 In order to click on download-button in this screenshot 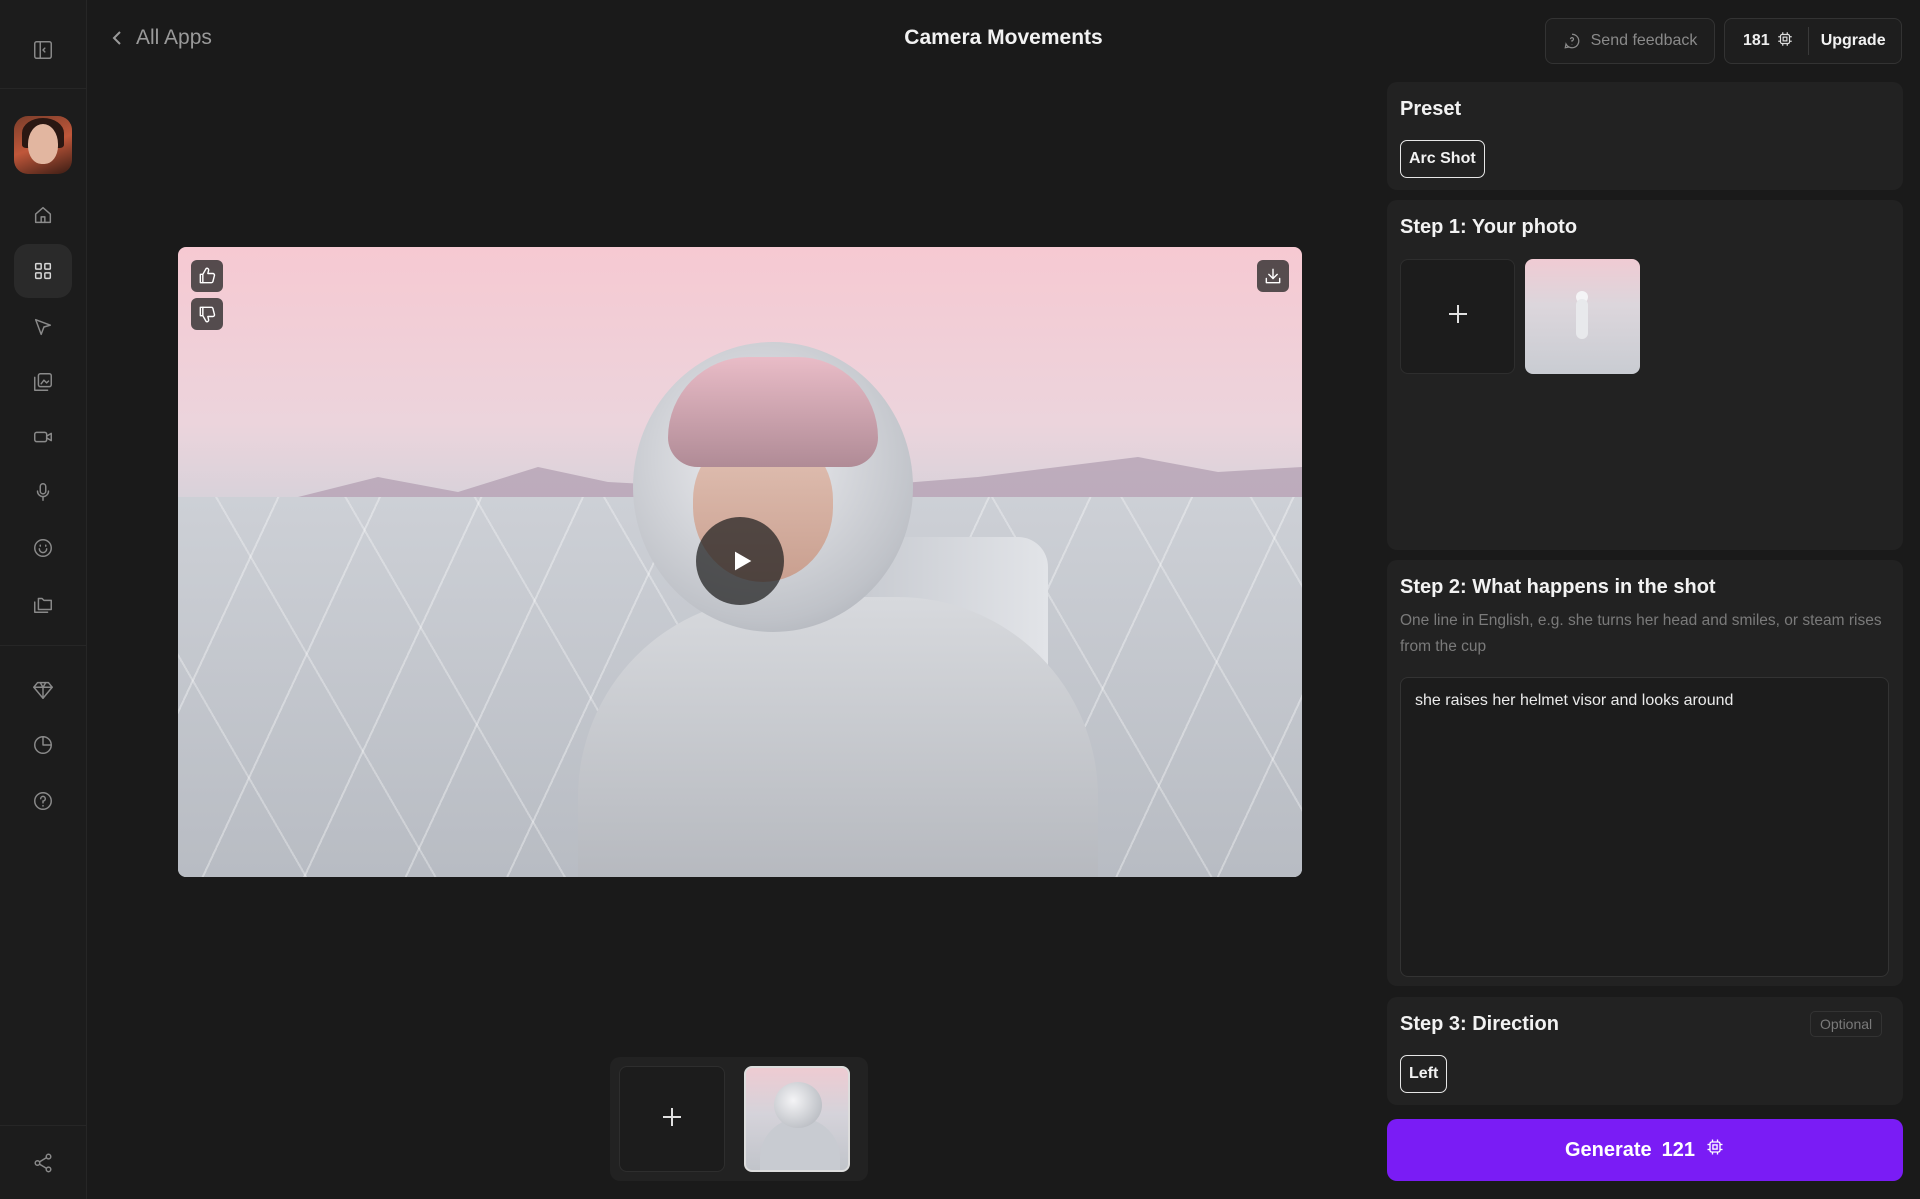, I will do `click(1273, 276)`.